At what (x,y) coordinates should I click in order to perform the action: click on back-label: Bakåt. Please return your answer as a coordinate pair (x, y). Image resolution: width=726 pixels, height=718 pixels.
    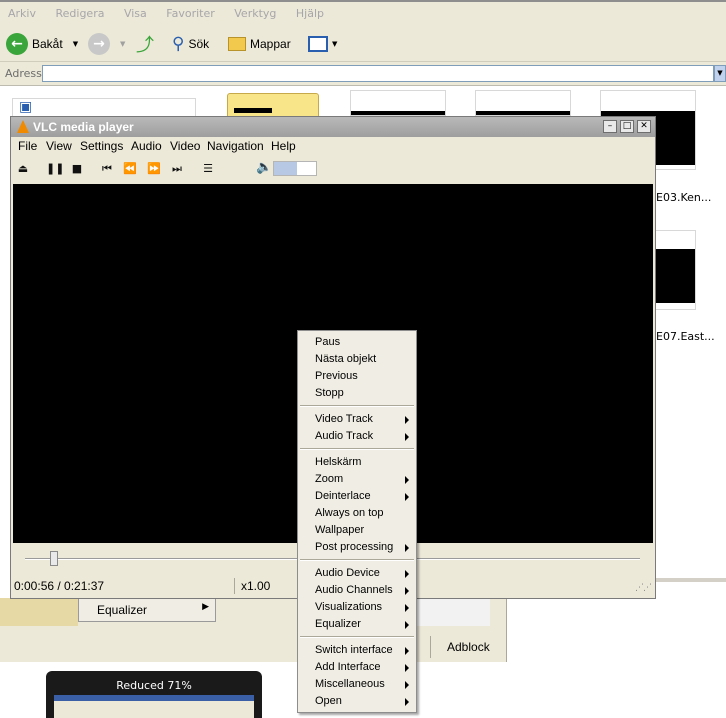
    Looking at the image, I should click on (47, 44).